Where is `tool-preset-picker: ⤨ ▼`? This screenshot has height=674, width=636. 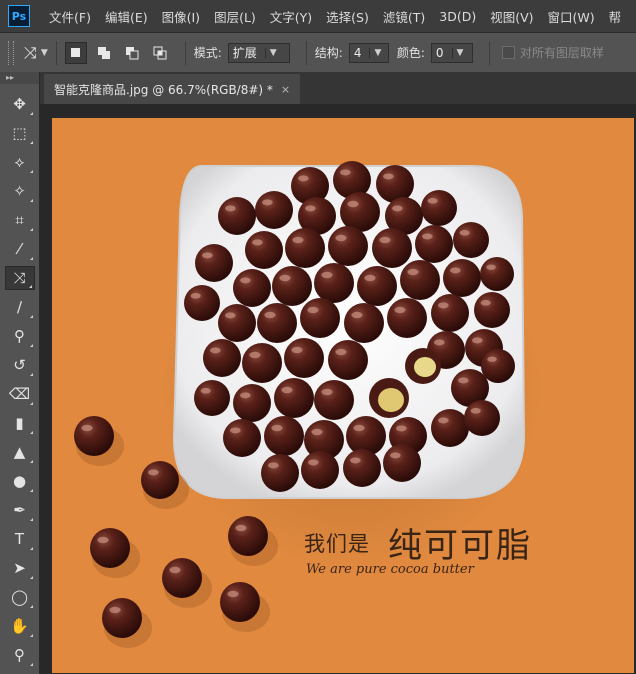 tool-preset-picker: ⤨ ▼ is located at coordinates (36, 53).